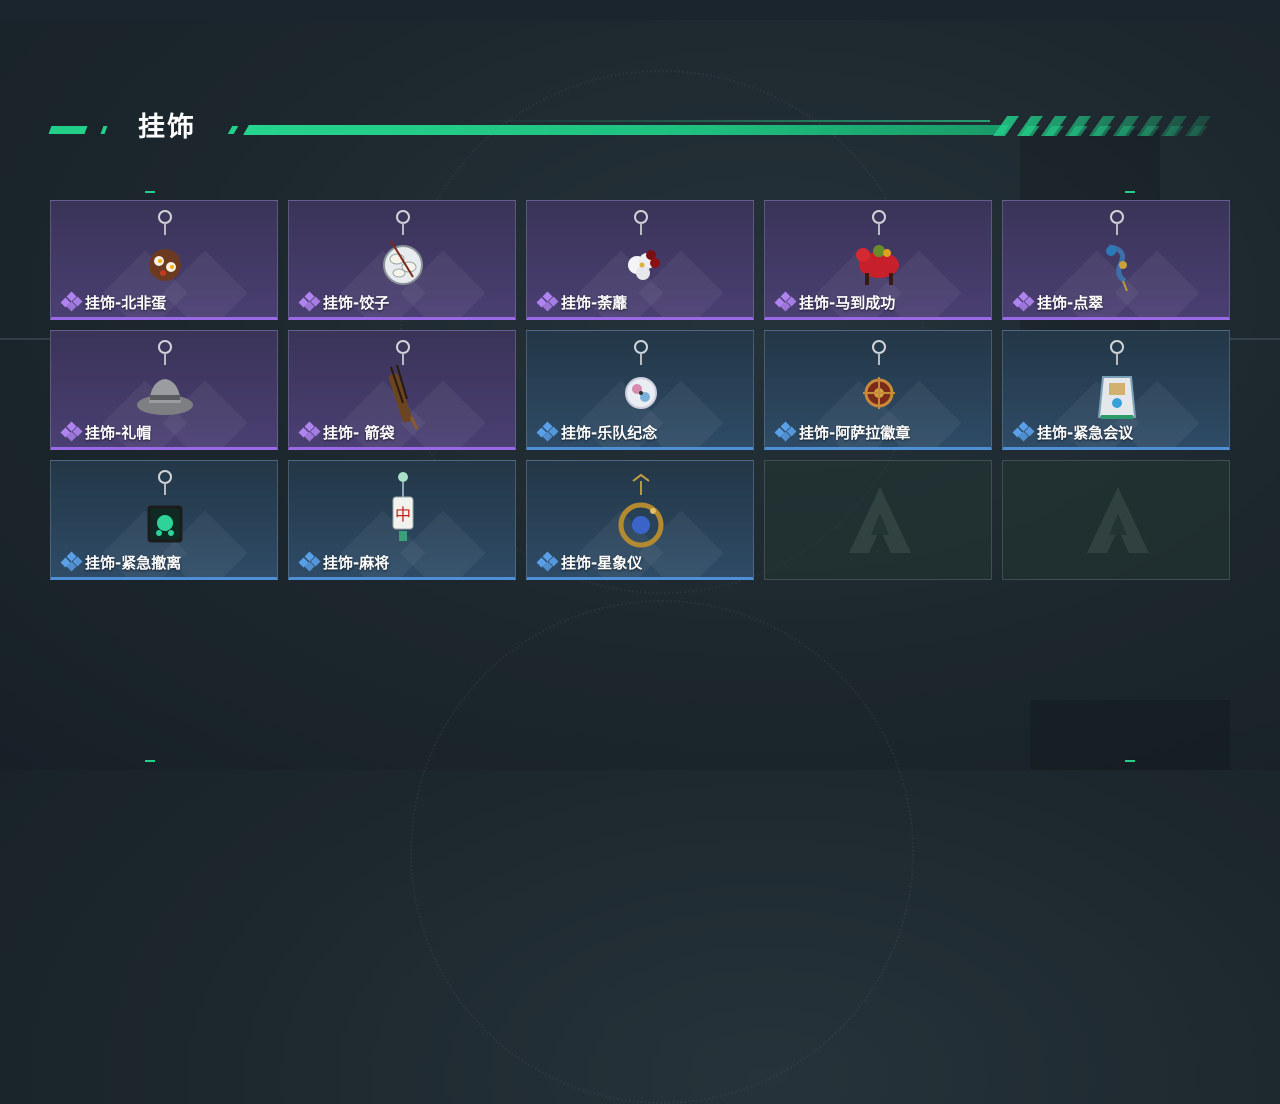 This screenshot has height=1104, width=1280. I want to click on charm-name: 挂饰-礼帽, so click(118, 432).